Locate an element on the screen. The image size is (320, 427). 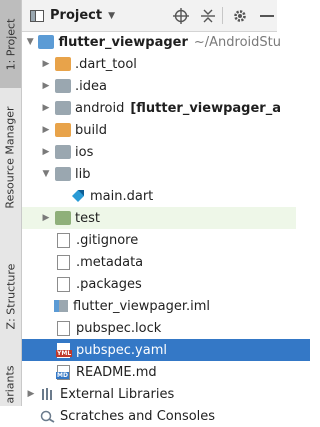
view-selector: Project ▼ is located at coordinates (72, 15).